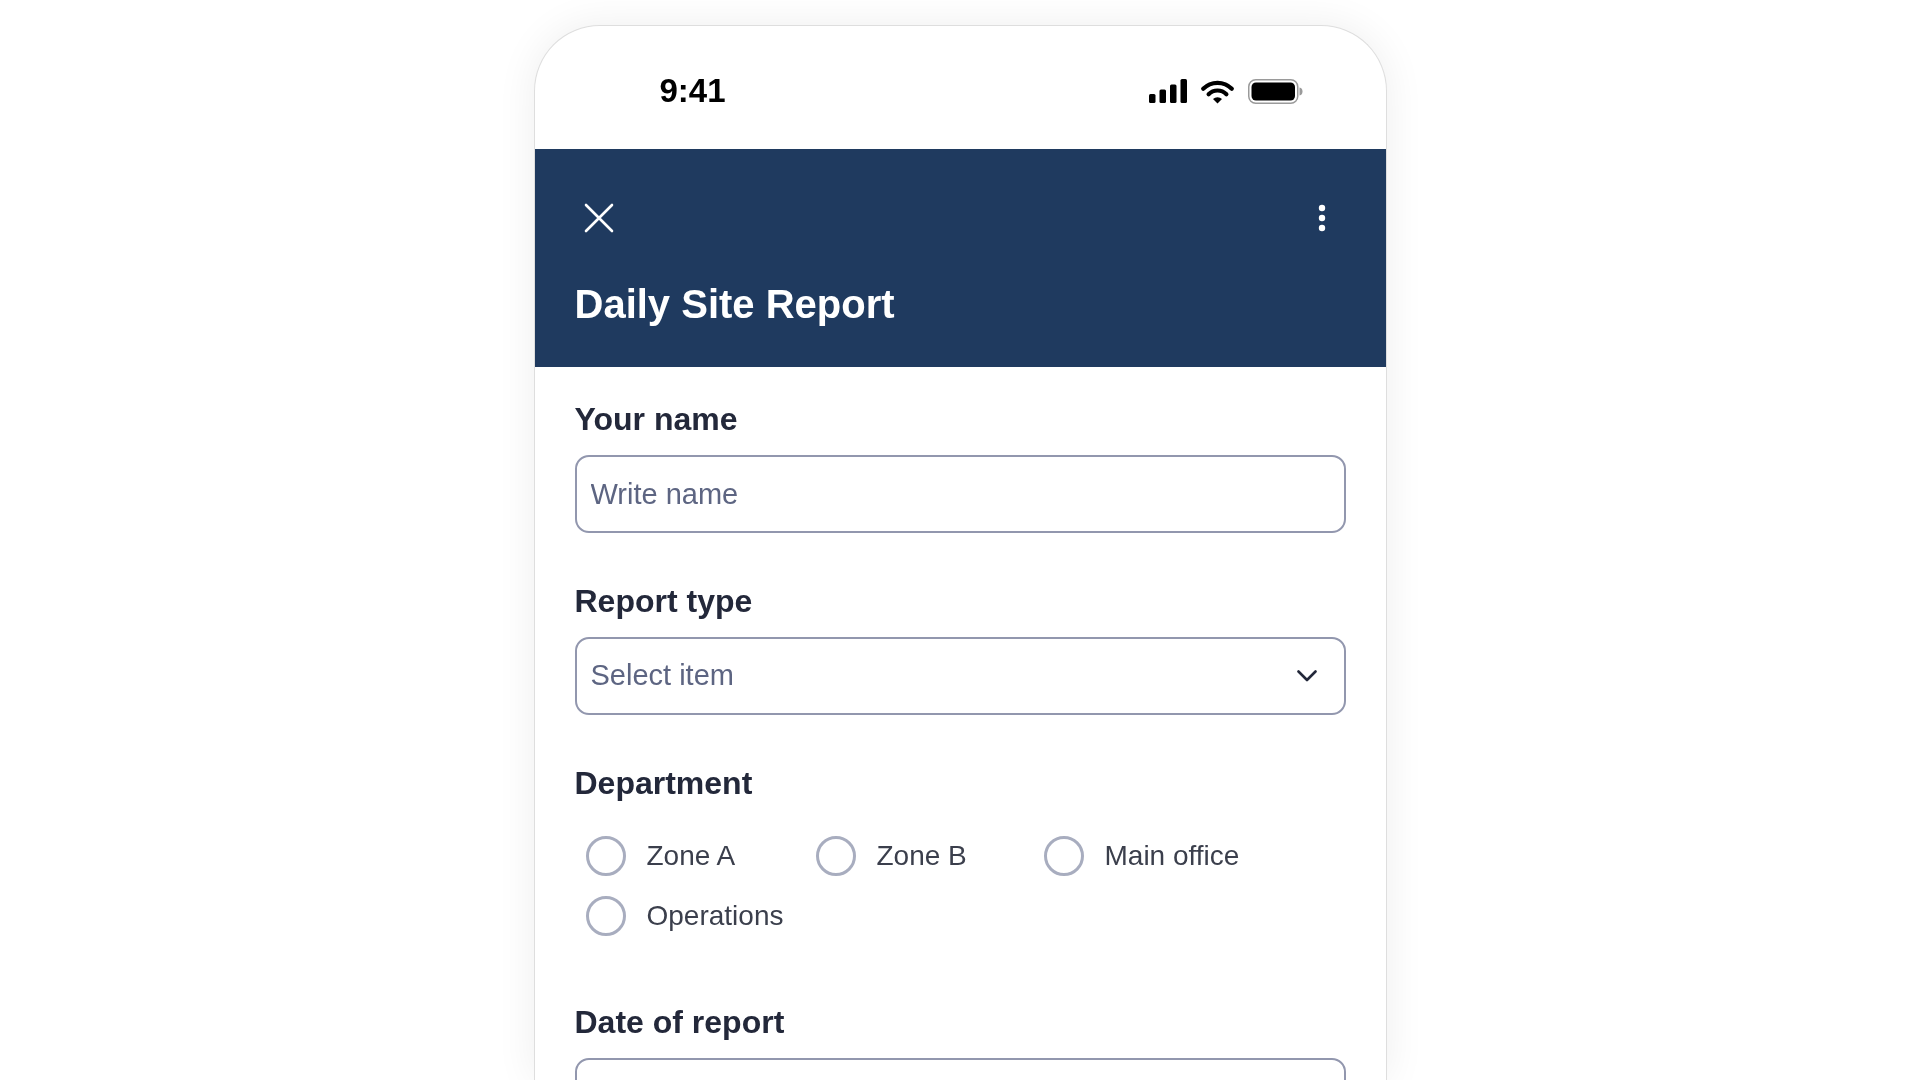 Image resolution: width=1920 pixels, height=1080 pixels. What do you see at coordinates (891, 856) in the screenshot?
I see `radio-option: Zone B` at bounding box center [891, 856].